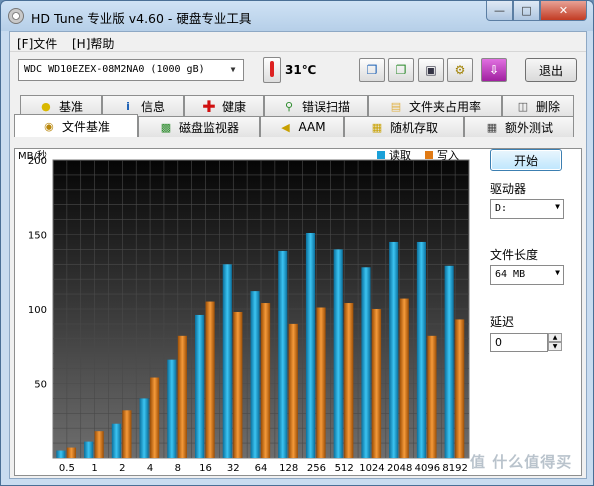 Image resolution: width=594 pixels, height=486 pixels. I want to click on tab-label: 健康, so click(233, 106).